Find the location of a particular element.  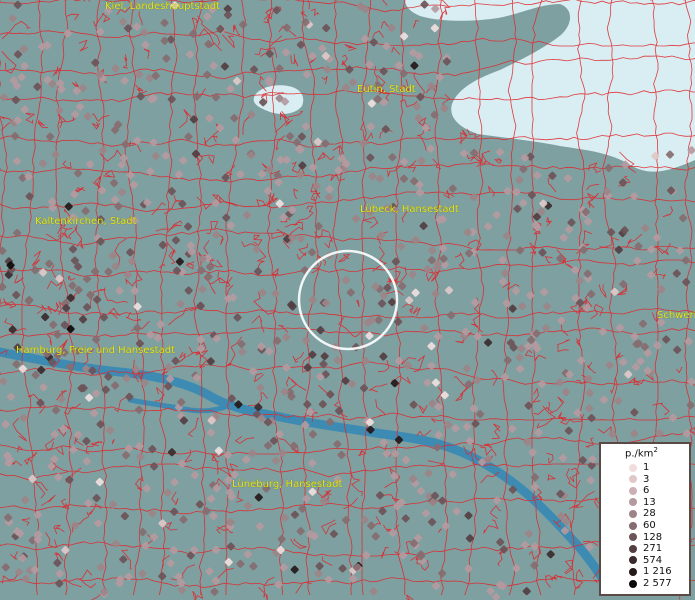

legend-label: 271 is located at coordinates (653, 549).